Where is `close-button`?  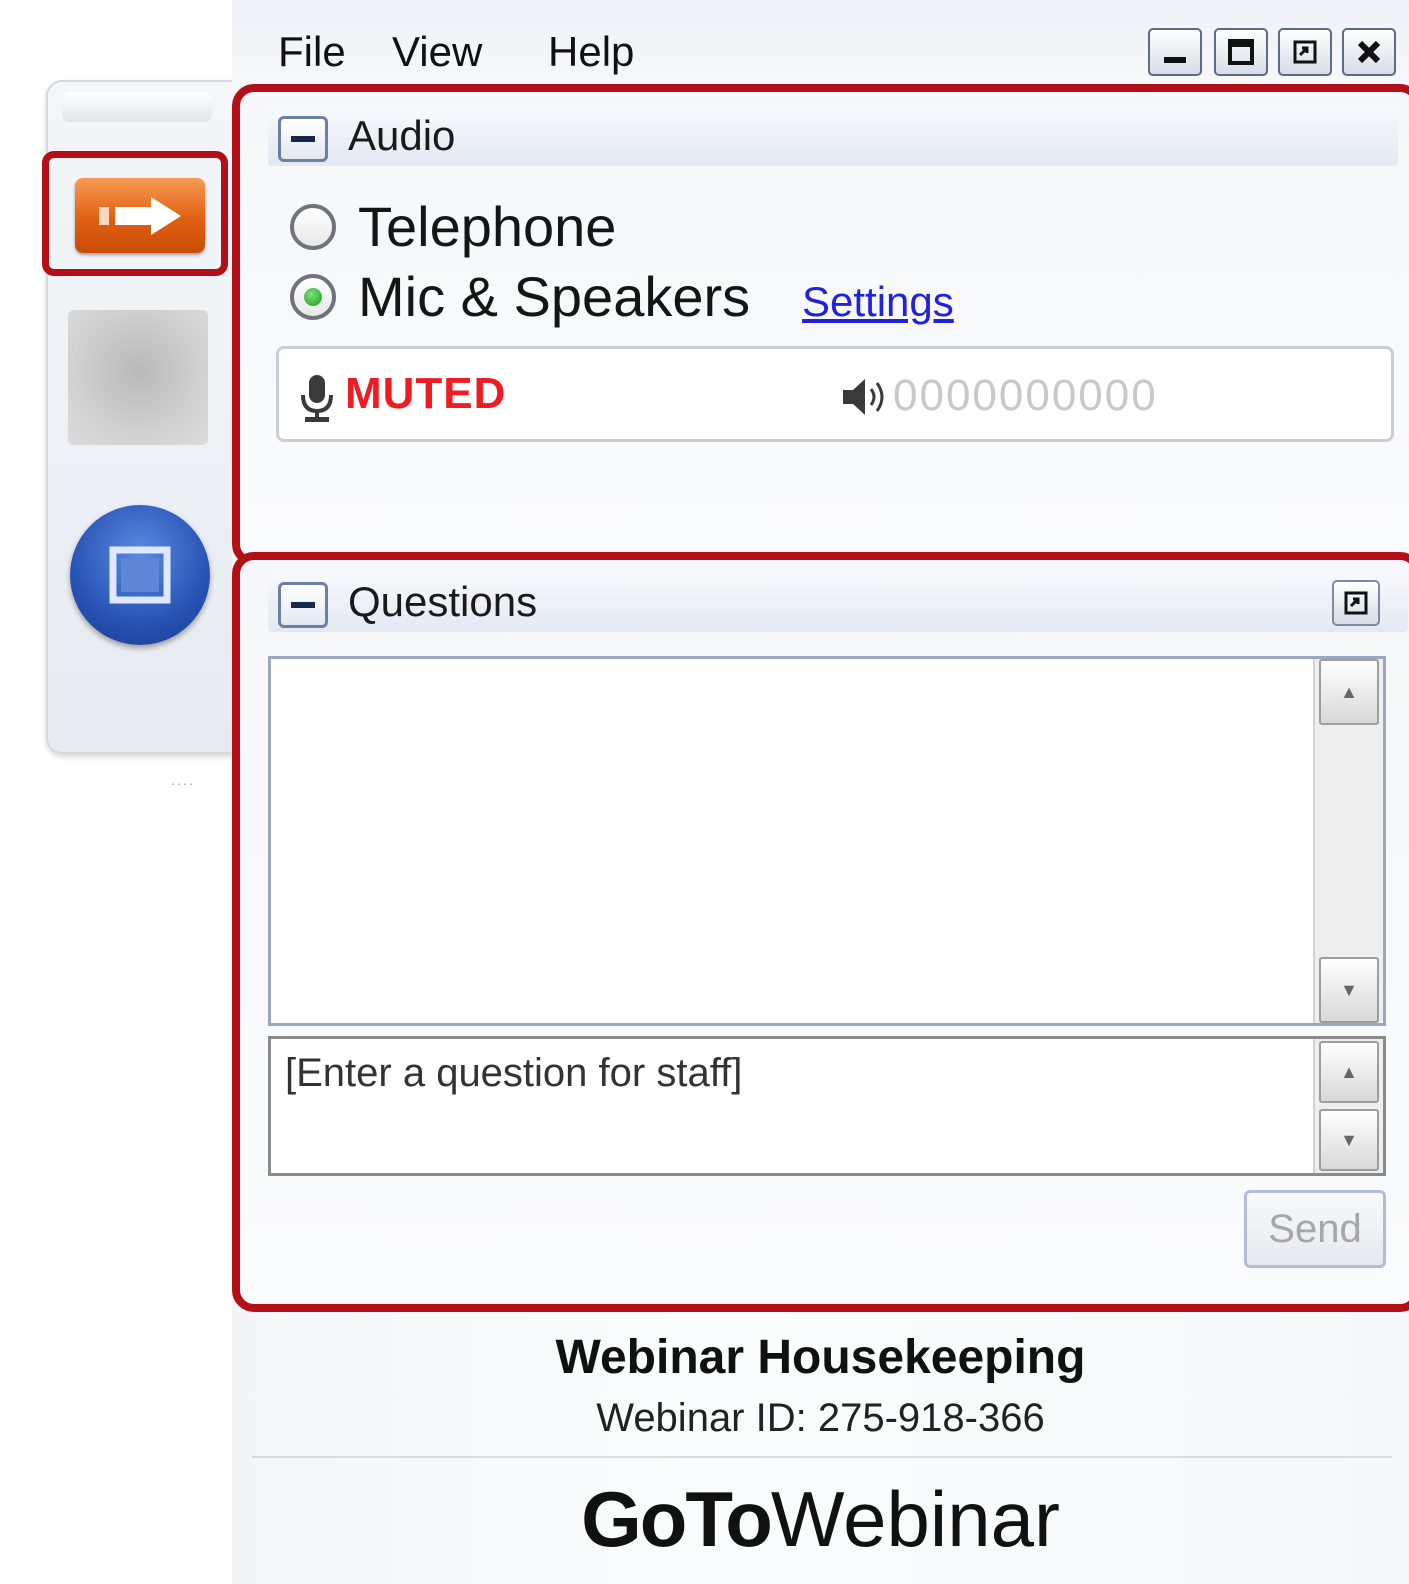 close-button is located at coordinates (1369, 52).